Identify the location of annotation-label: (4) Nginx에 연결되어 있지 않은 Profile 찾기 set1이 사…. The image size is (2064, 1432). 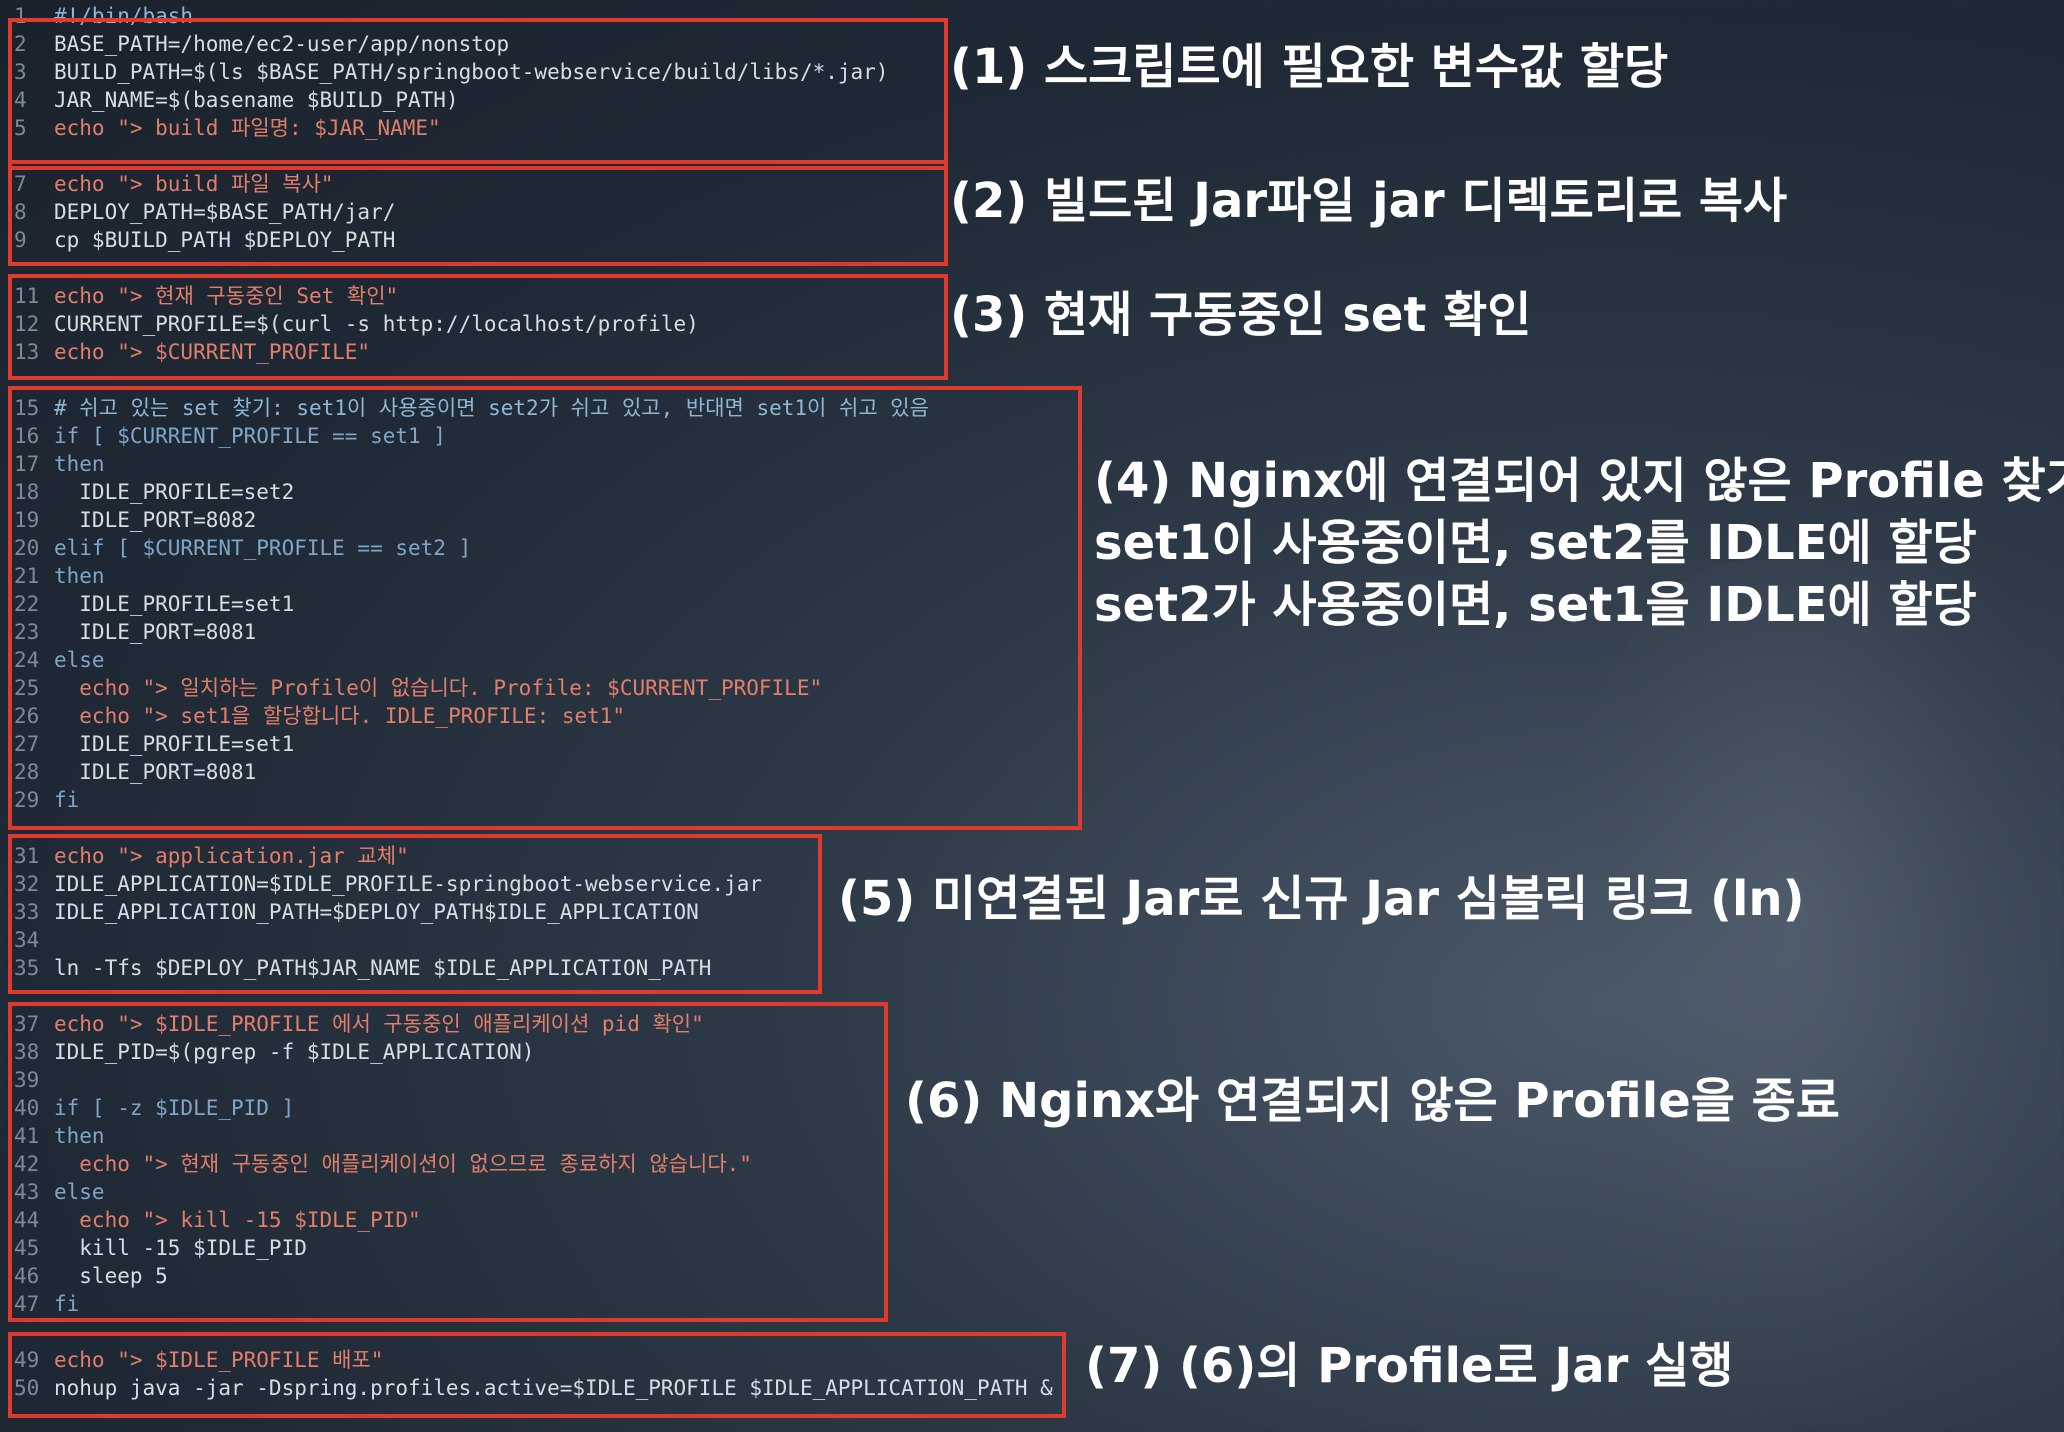
(1579, 543).